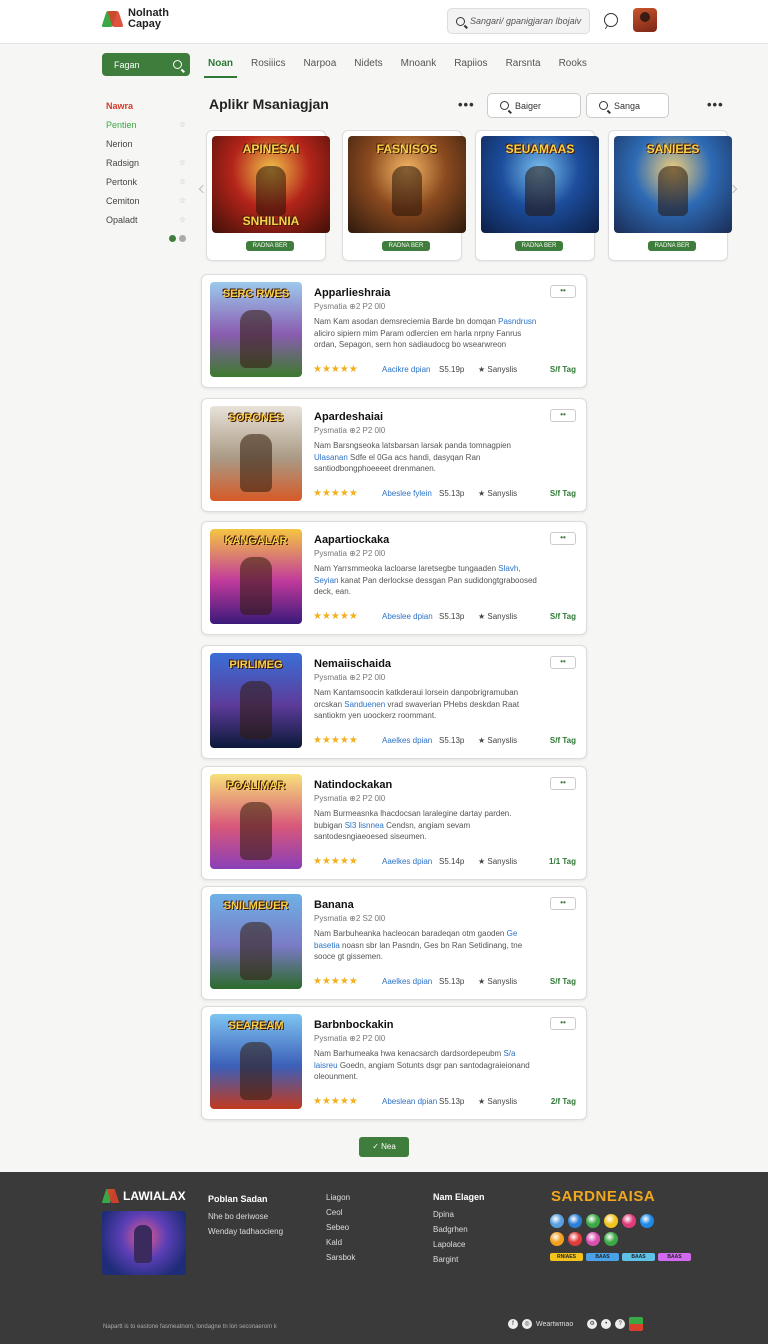 This screenshot has height=1344, width=768. Describe the element at coordinates (146, 124) in the screenshot. I see `sidebar-item: Pentien ☆` at that location.